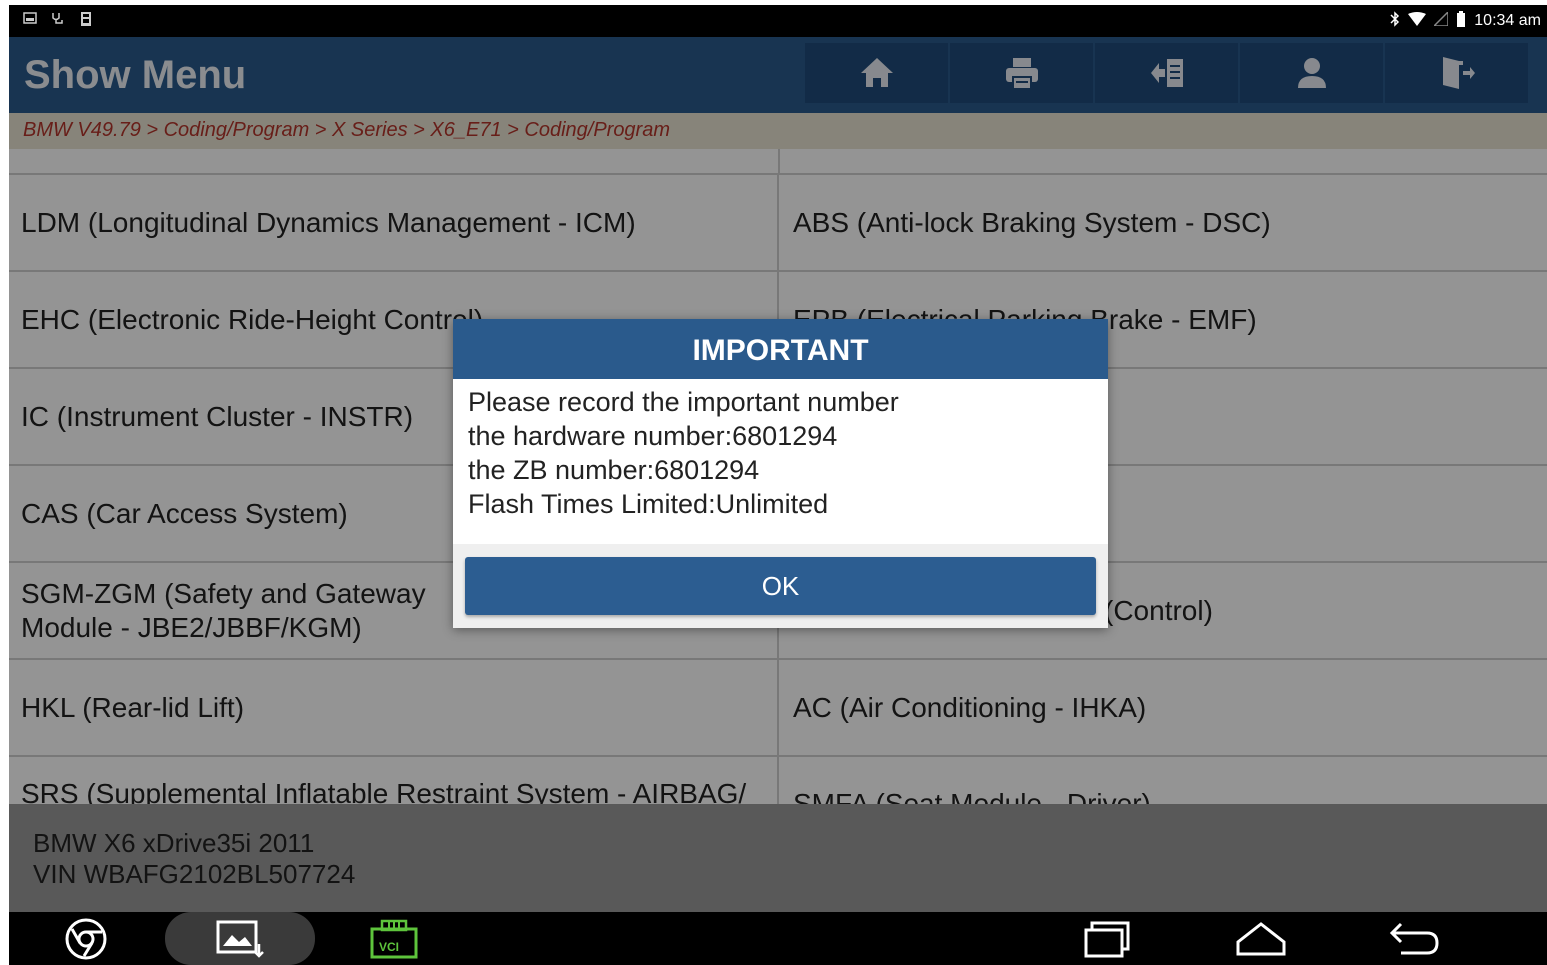 The image size is (1547, 965). What do you see at coordinates (30, 19) in the screenshot?
I see `image-notification-icon` at bounding box center [30, 19].